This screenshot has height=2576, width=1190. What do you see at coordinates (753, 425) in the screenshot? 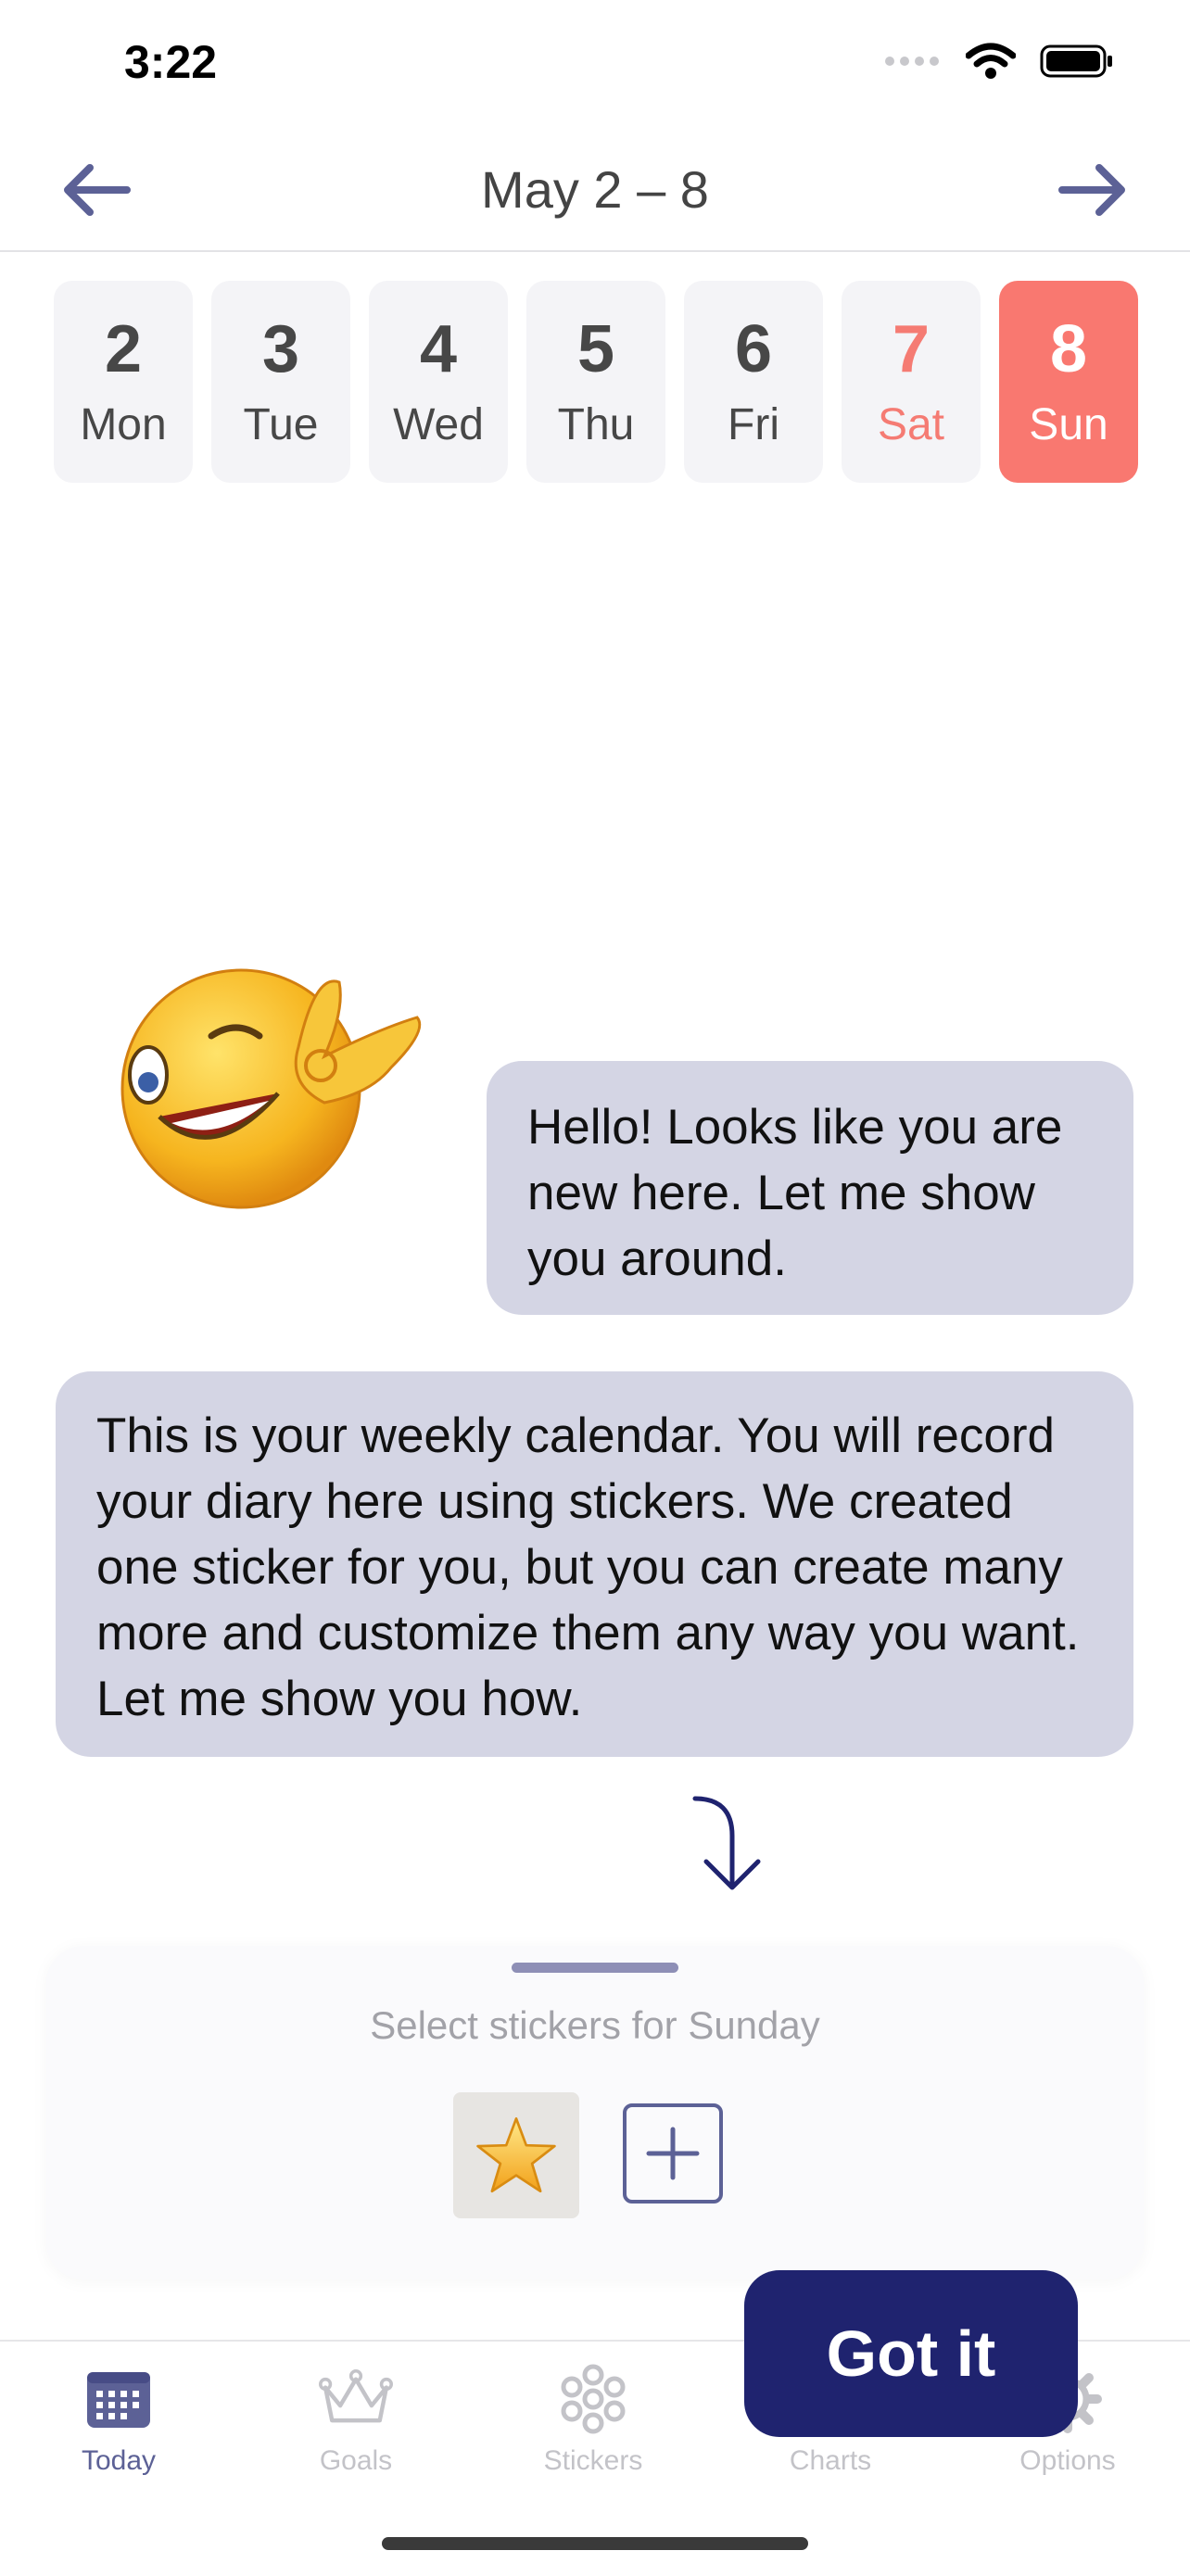
I see `day-weekday: Fri` at bounding box center [753, 425].